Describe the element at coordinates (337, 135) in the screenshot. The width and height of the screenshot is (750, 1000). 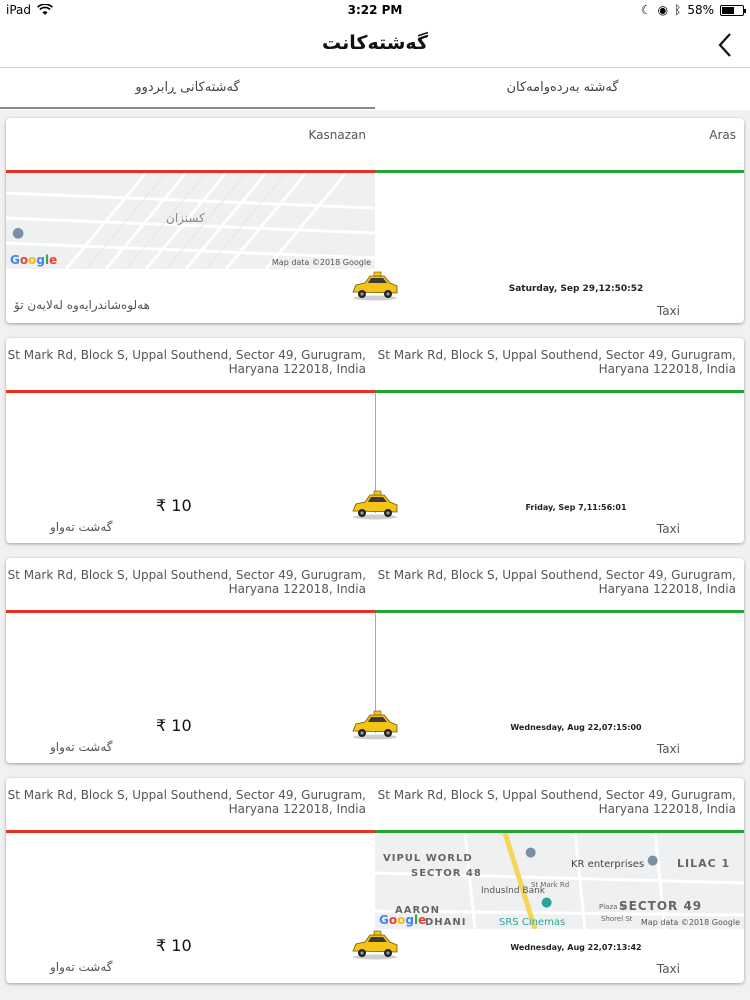
I see `drop-address: Kasnazan` at that location.